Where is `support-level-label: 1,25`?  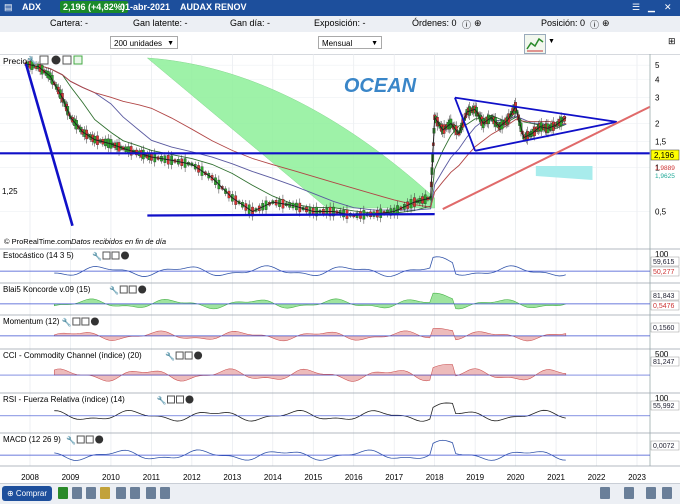 support-level-label: 1,25 is located at coordinates (10, 191).